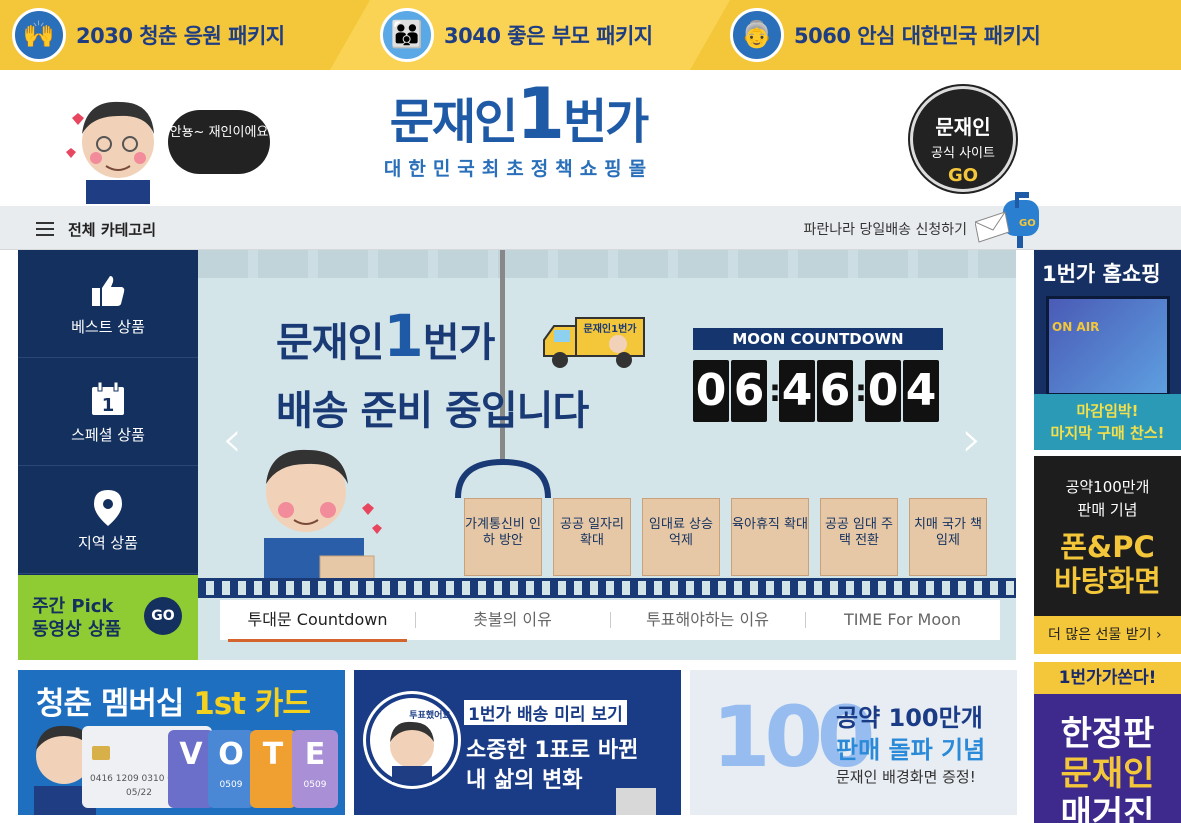 This screenshot has height=823, width=1181. I want to click on sidebar-item-local: 지역 상품, so click(108, 520).